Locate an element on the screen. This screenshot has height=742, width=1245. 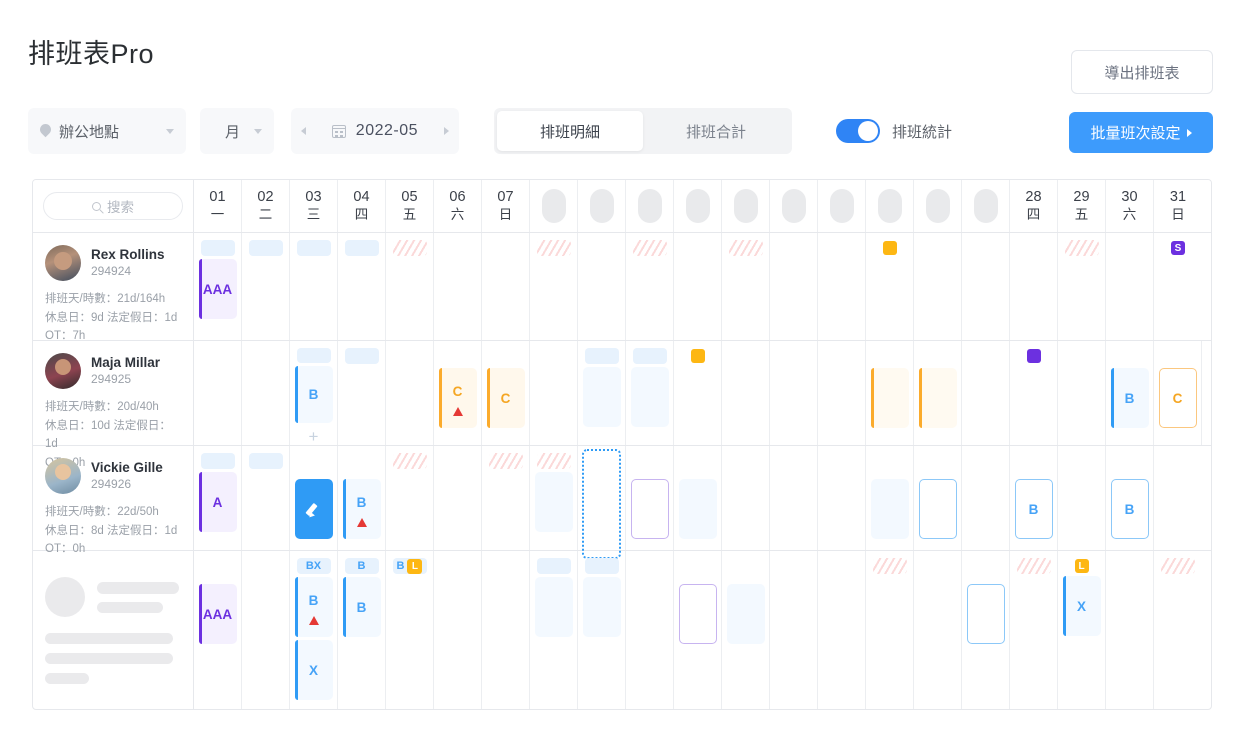
schedule-cell: B + is located at coordinates (314, 393).